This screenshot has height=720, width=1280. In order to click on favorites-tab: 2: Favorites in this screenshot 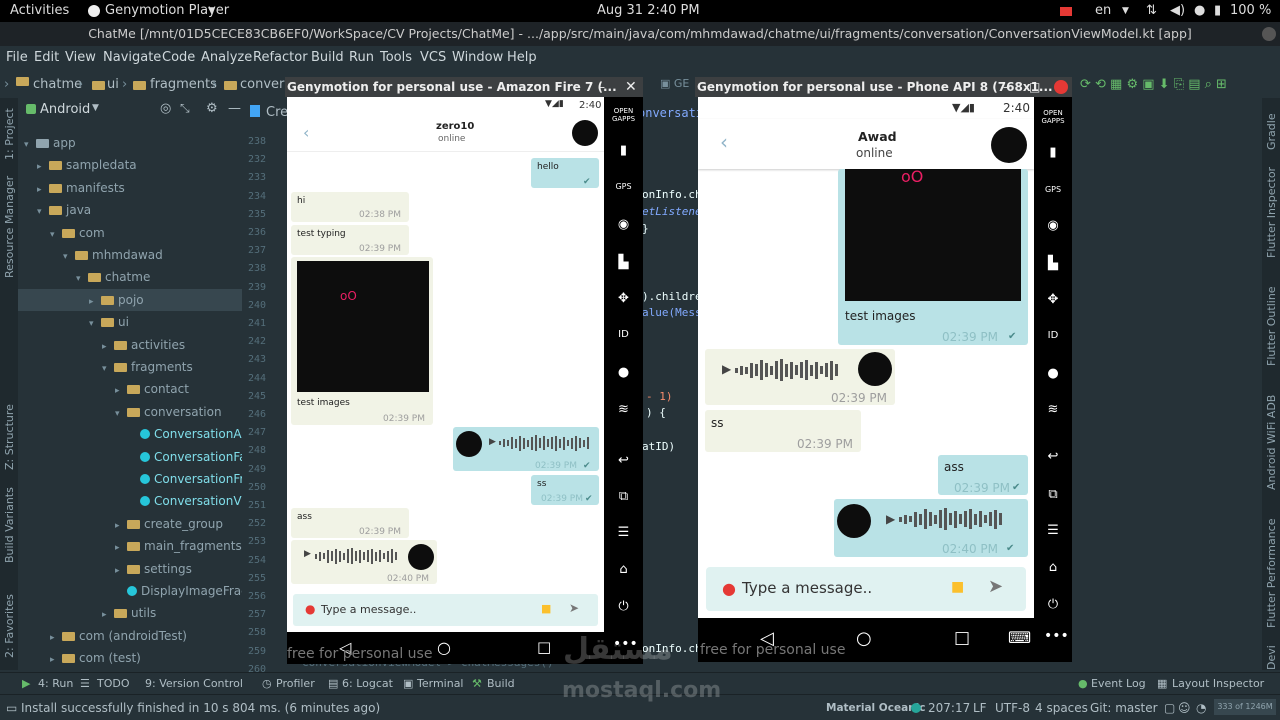, I will do `click(9, 626)`.